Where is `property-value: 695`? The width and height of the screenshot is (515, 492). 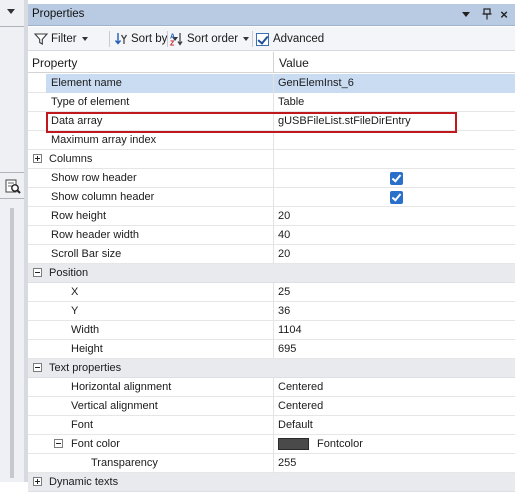 property-value: 695 is located at coordinates (287, 349).